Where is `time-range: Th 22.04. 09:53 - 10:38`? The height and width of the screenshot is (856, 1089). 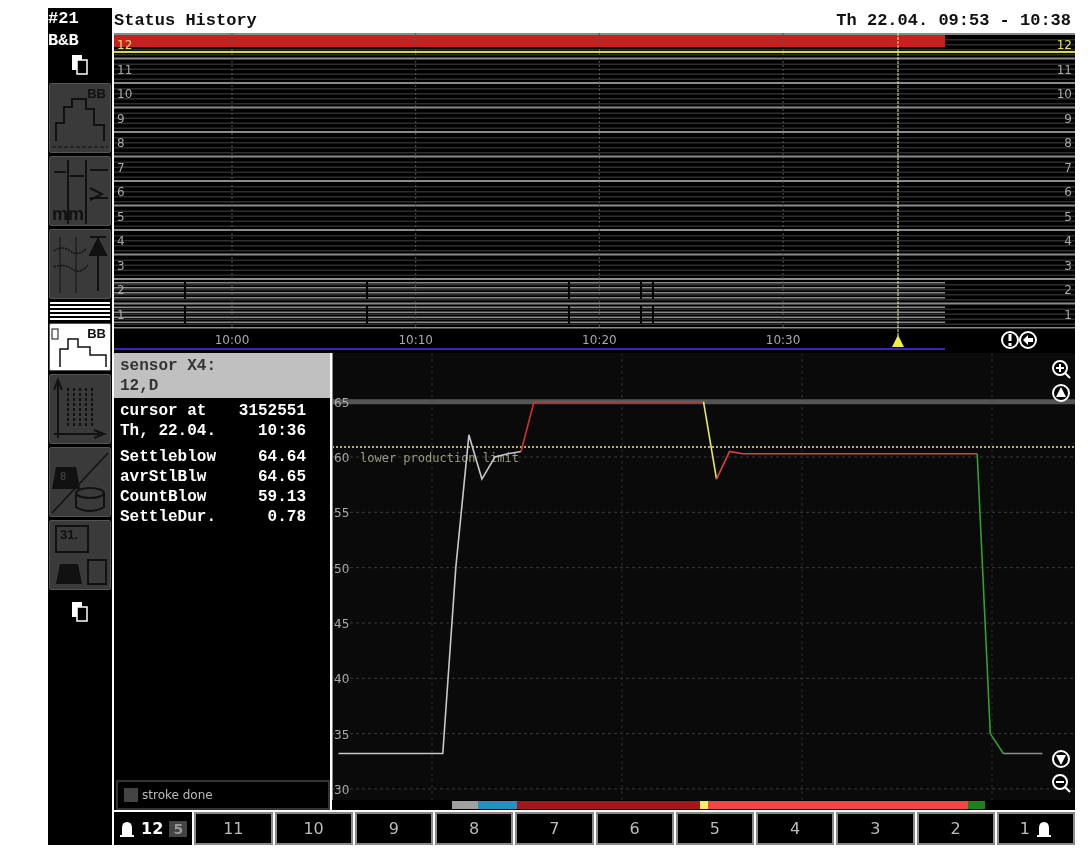
time-range: Th 22.04. 09:53 - 10:38 is located at coordinates (954, 20).